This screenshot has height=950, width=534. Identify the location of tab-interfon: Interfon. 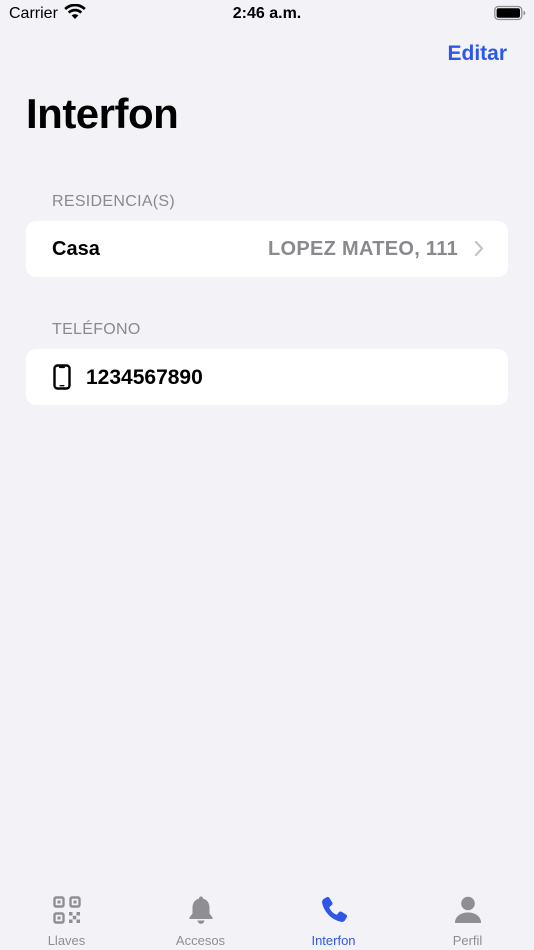
(333, 915).